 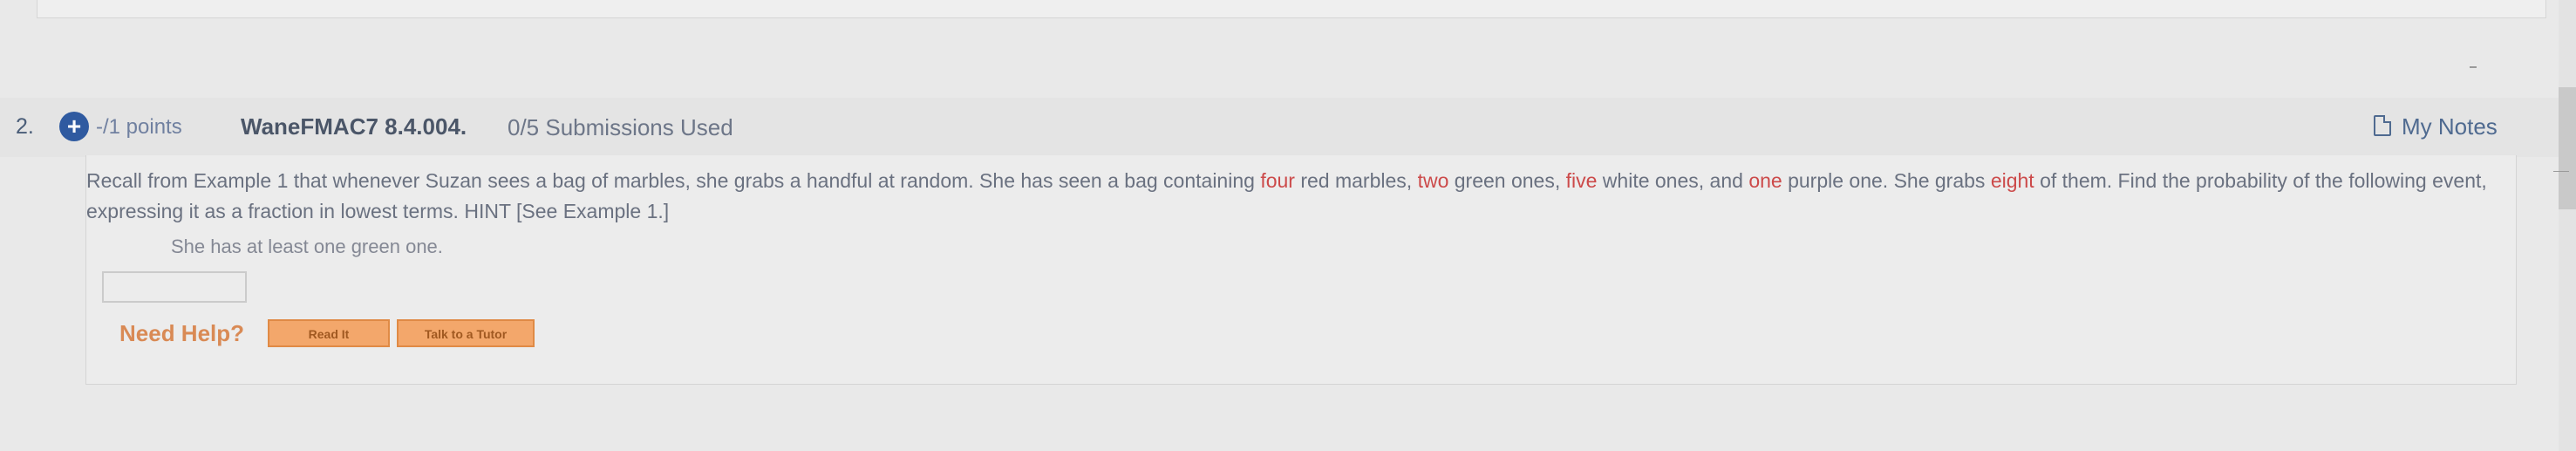 I want to click on scroll-indicator-mark, so click(x=2473, y=67).